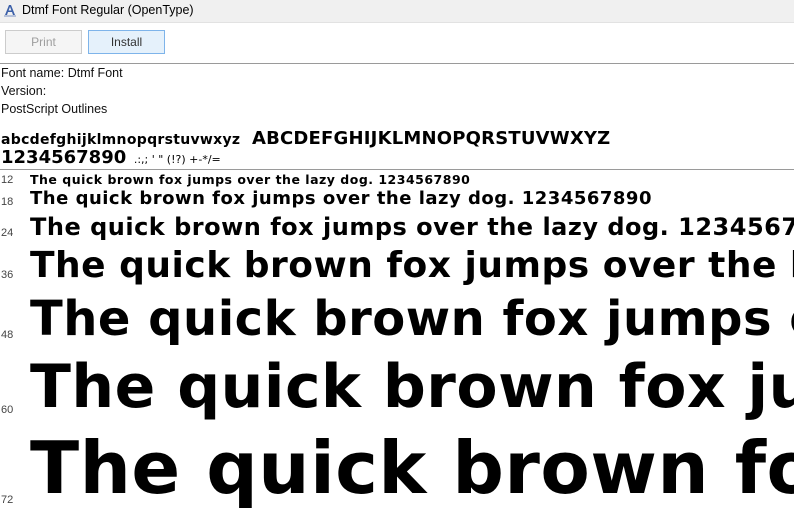 This screenshot has height=532, width=794. I want to click on title-bar: Dtmf Font Regular (OpenType), so click(397, 11).